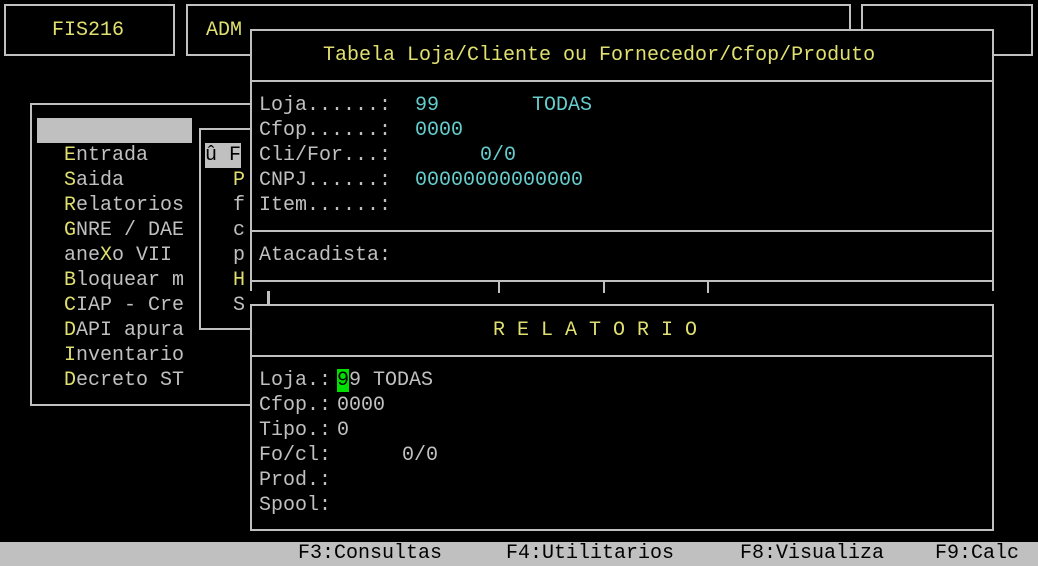 The image size is (1038, 566). I want to click on menu-item-bloquear: Bloquear m, so click(124, 280).